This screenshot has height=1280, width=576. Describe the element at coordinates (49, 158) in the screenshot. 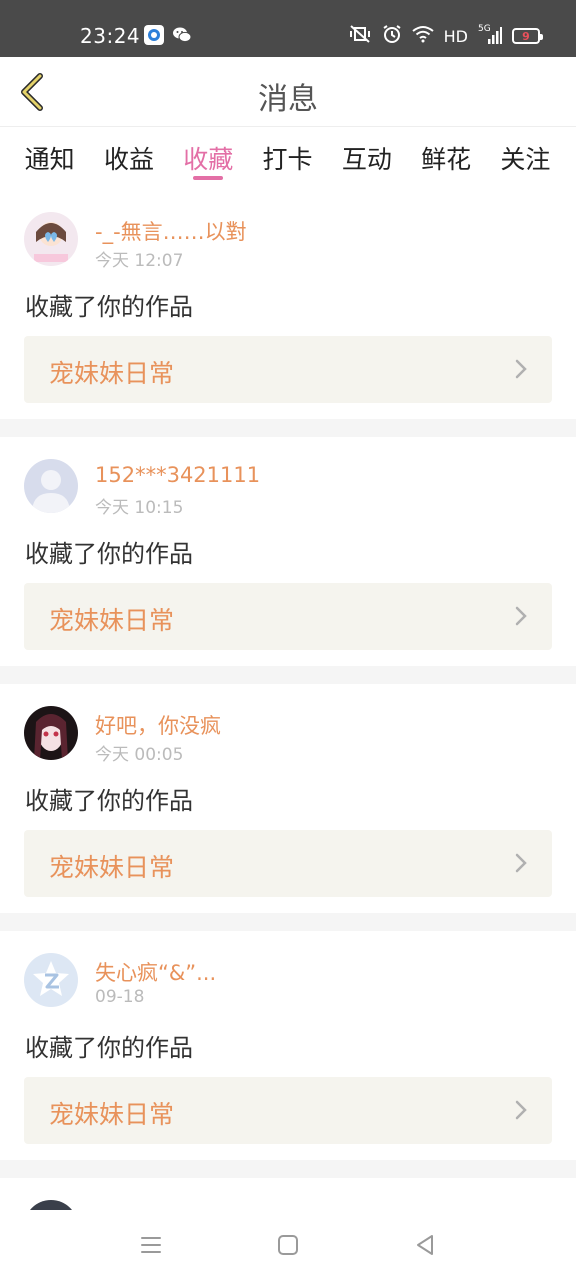

I see `tab-notifications: 通知` at that location.